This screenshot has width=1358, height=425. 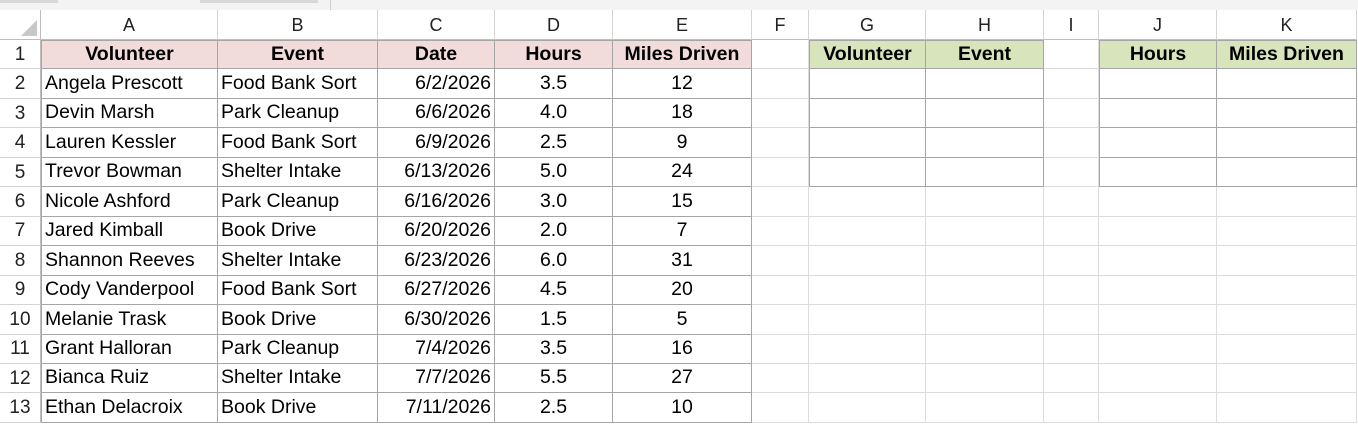 I want to click on row-header-2: 2, so click(x=20, y=84).